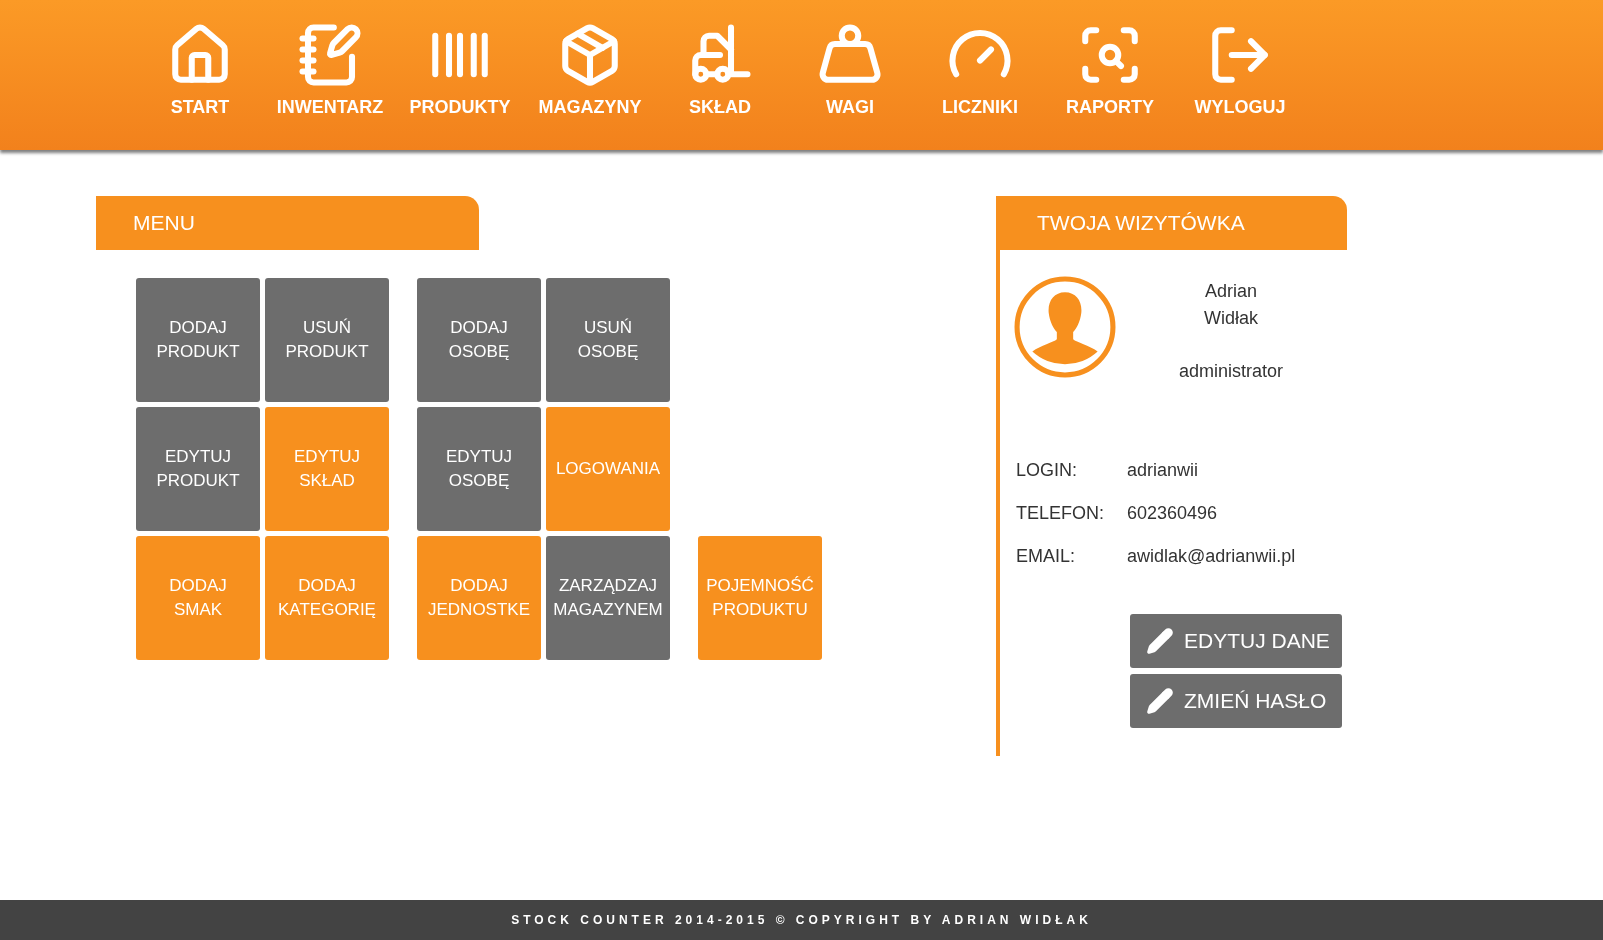  I want to click on menu-tile: USUŃ PRODUKT, so click(327, 340).